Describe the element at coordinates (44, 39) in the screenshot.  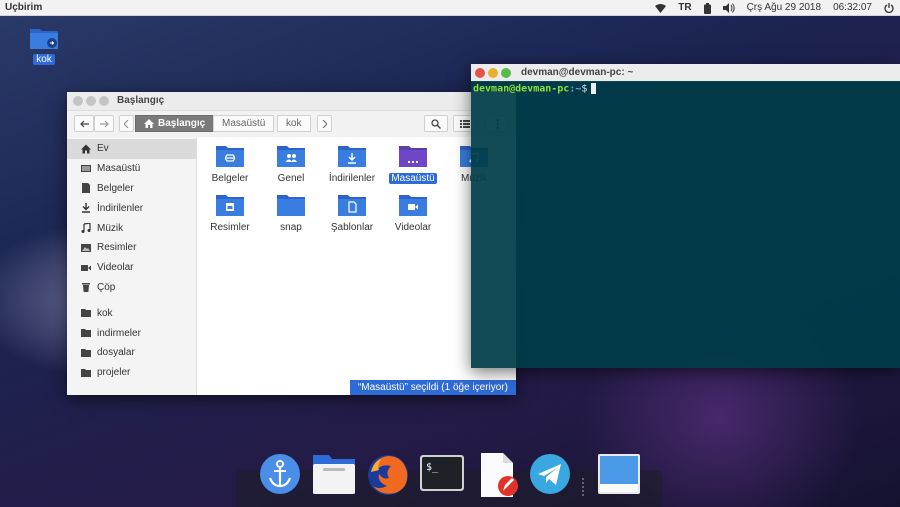
I see `folder-link-icon` at that location.